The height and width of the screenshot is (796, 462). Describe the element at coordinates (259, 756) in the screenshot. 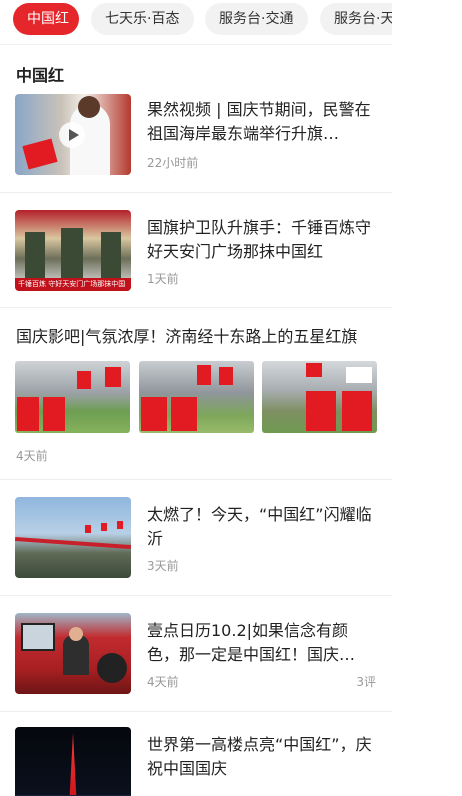

I see `article-title: 世界第一高楼点亮“中国红”，庆祝中国国庆` at that location.